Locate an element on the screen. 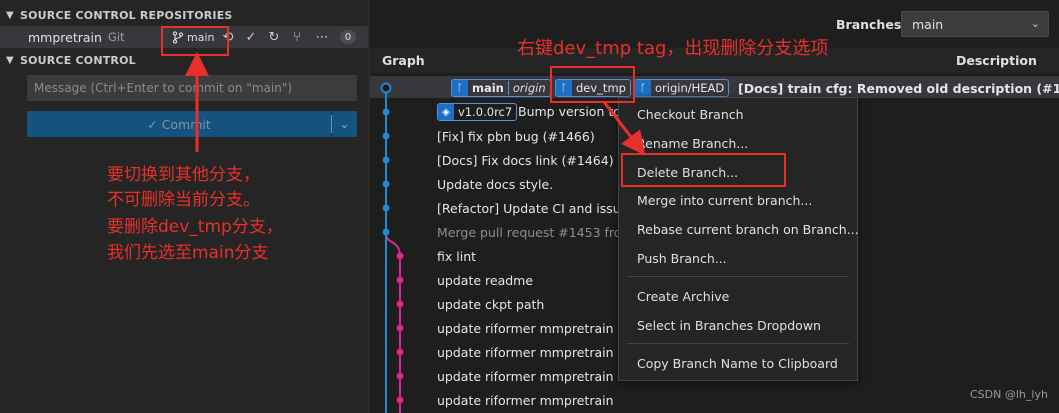 The height and width of the screenshot is (413, 1059). annotation-top-note: 右键dev_tmp tag，出现删除分支选项 is located at coordinates (673, 48).